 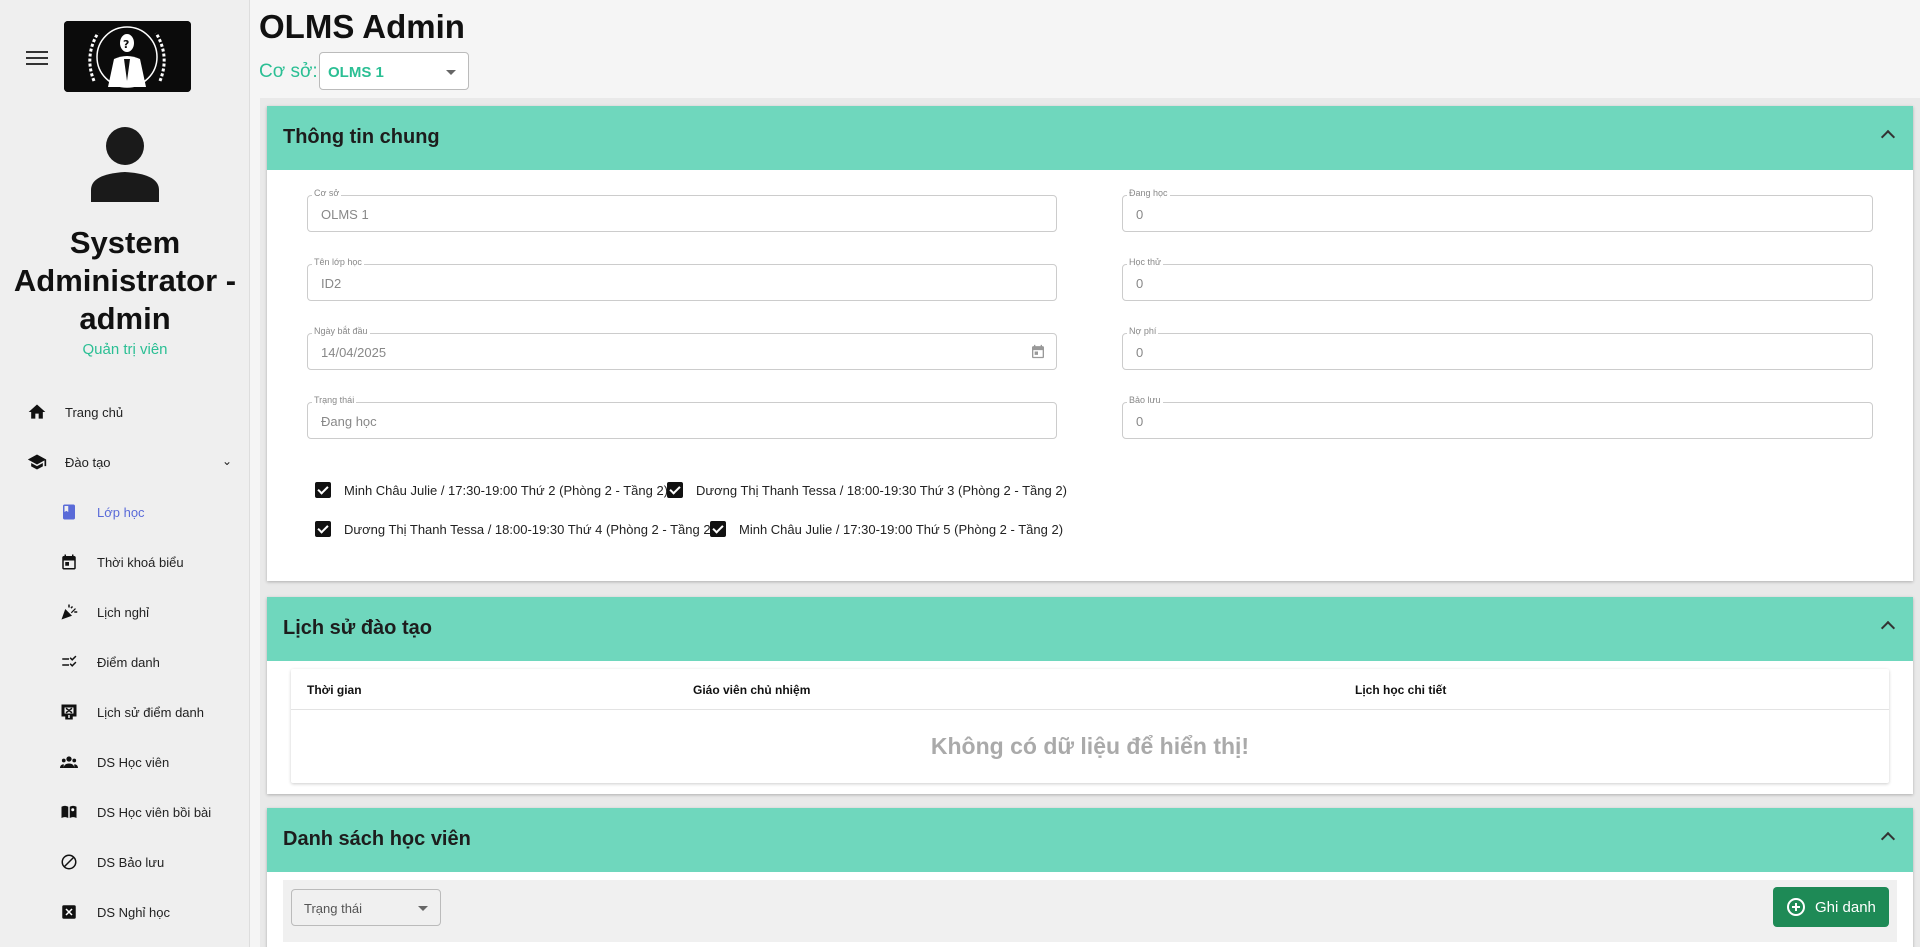 What do you see at coordinates (154, 812) in the screenshot?
I see `nav-label: DS Học viên bồi bài` at bounding box center [154, 812].